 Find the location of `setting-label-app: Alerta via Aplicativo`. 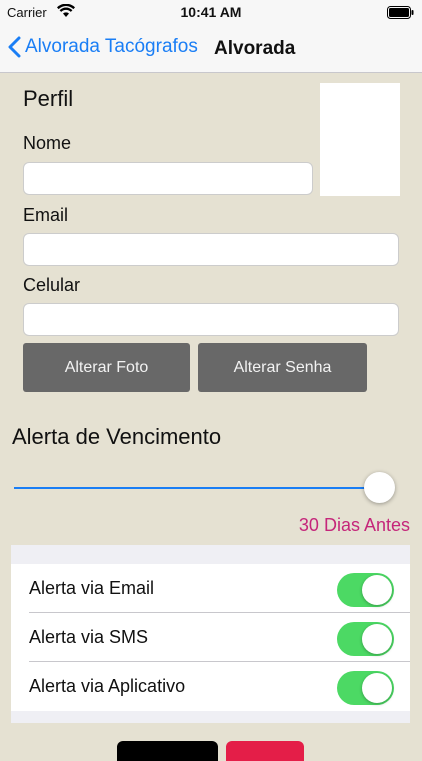

setting-label-app: Alerta via Aplicativo is located at coordinates (107, 686).